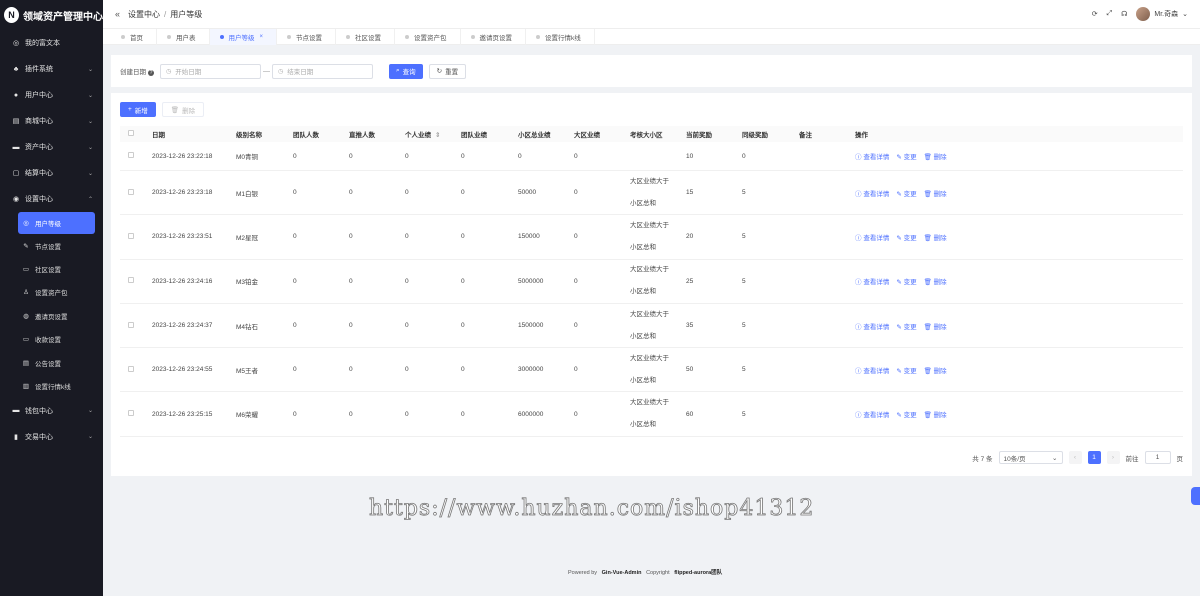 This screenshot has height=596, width=1200. Describe the element at coordinates (1110, 14) in the screenshot. I see `fullscreen-icon: ⤢` at that location.